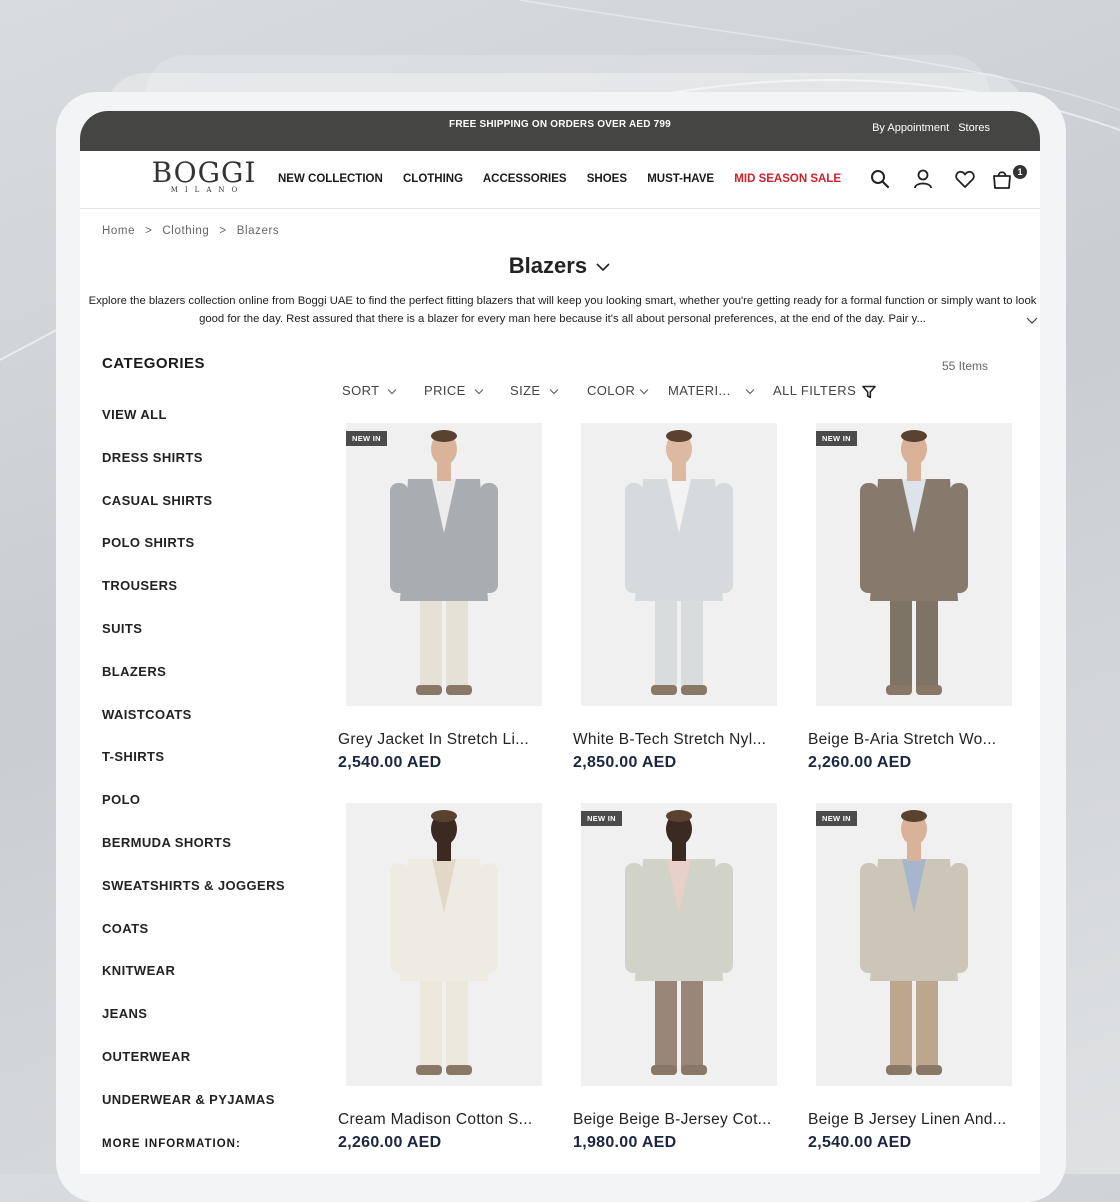 Image resolution: width=1120 pixels, height=1202 pixels. Describe the element at coordinates (193, 1070) in the screenshot. I see `category-item: OUTERWEAR` at that location.